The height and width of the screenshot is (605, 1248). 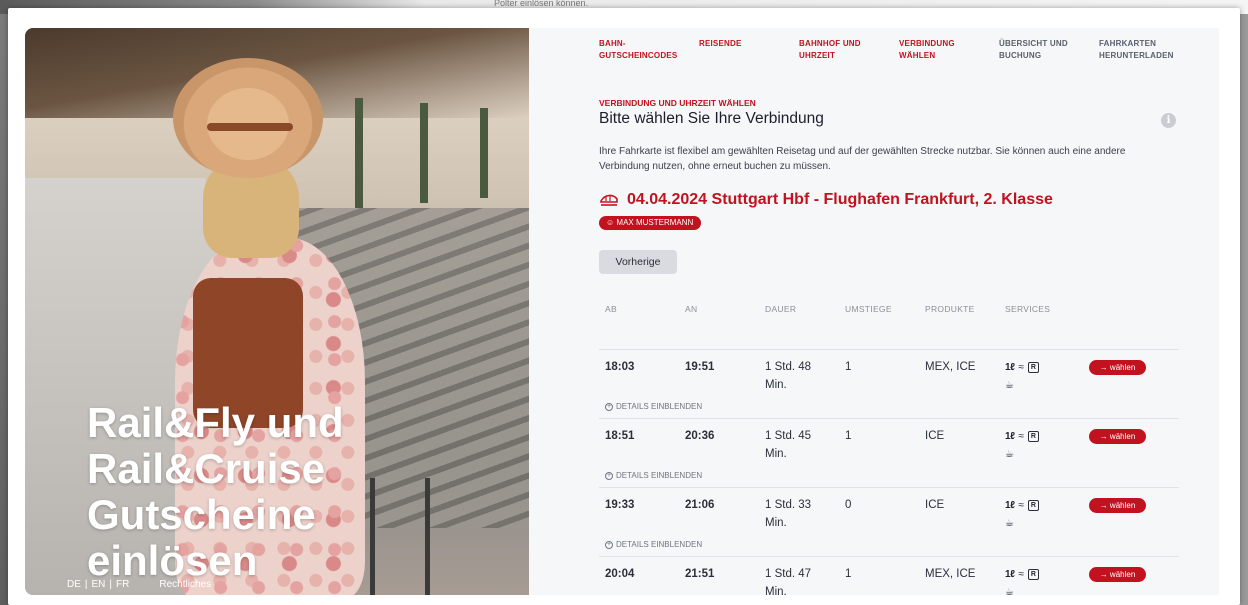 What do you see at coordinates (638, 262) in the screenshot?
I see `previous-connections-button: Vorherige` at bounding box center [638, 262].